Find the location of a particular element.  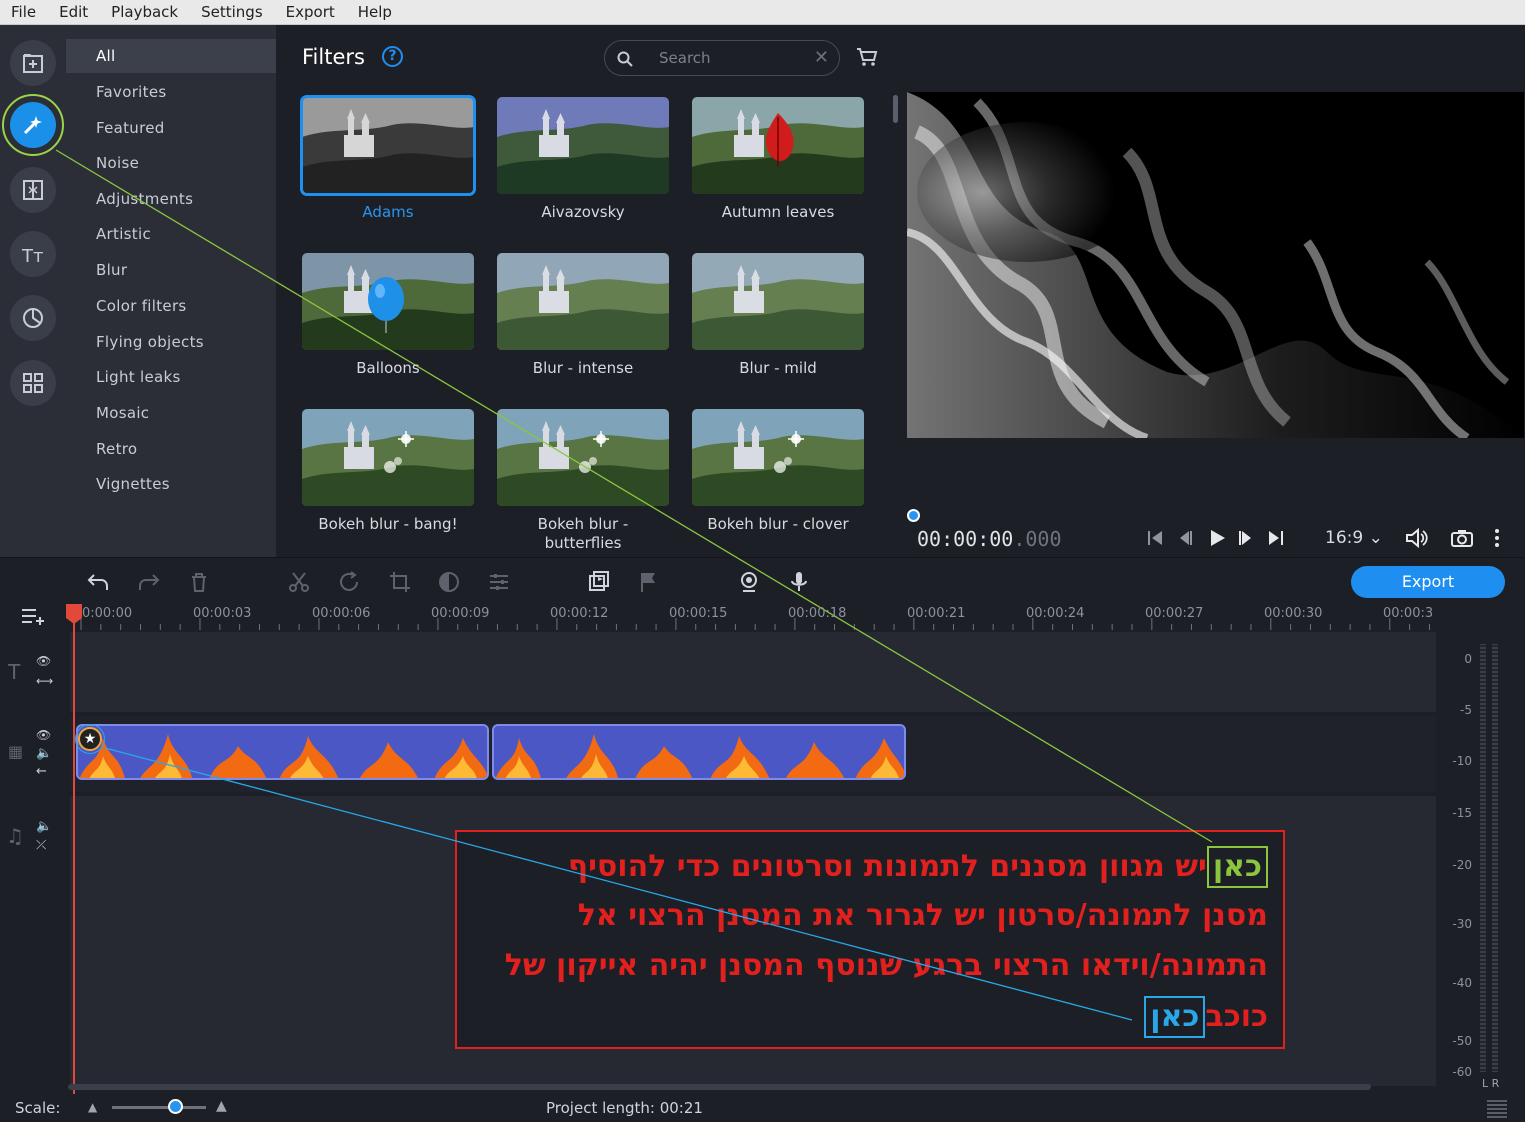

more-options-icon is located at coordinates (1497, 538).